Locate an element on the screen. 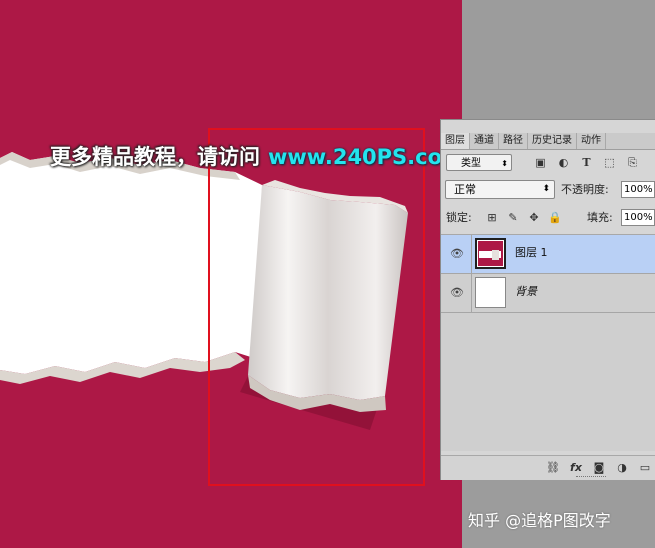 This screenshot has height=548, width=655. type-filter-icon: T is located at coordinates (586, 162).